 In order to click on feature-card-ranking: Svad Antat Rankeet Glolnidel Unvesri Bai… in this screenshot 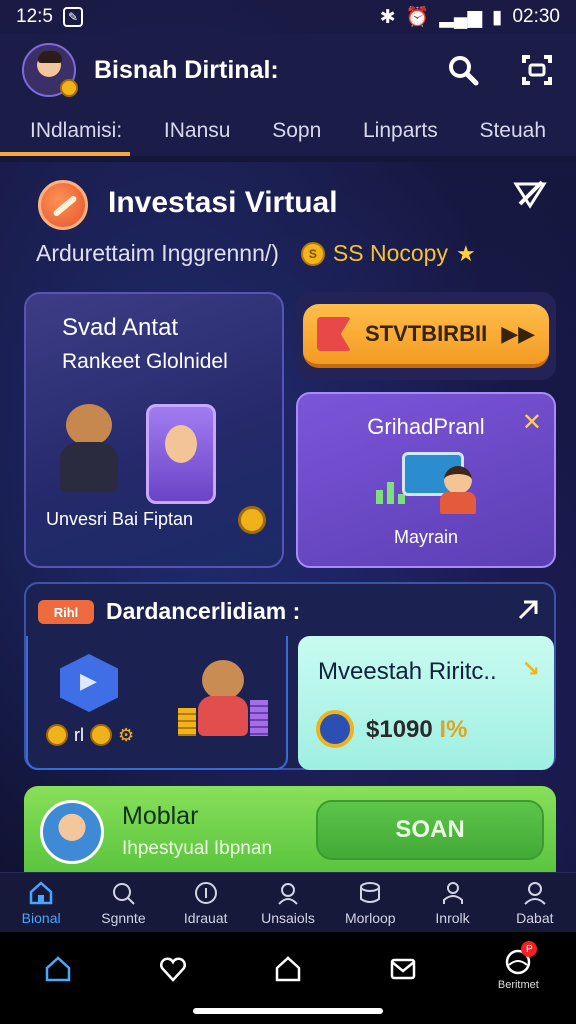, I will do `click(154, 430)`.